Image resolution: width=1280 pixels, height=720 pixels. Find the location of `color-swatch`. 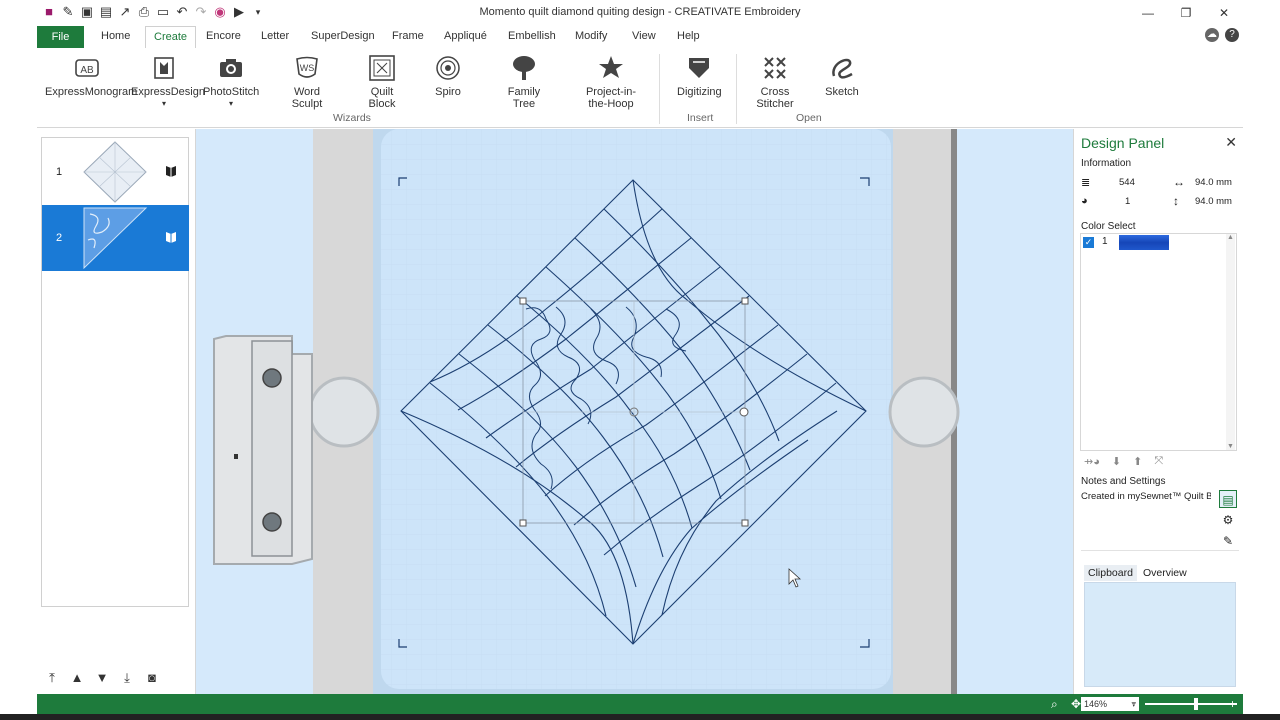

color-swatch is located at coordinates (1144, 242).